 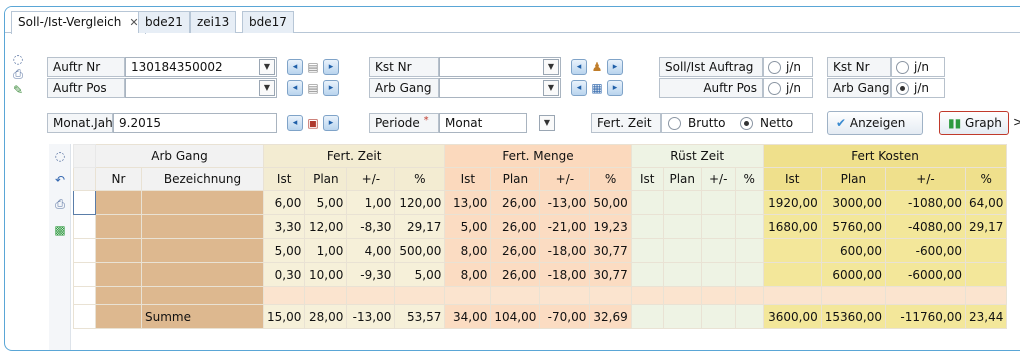 I want to click on pencil-icon: ✎, so click(x=18, y=90).